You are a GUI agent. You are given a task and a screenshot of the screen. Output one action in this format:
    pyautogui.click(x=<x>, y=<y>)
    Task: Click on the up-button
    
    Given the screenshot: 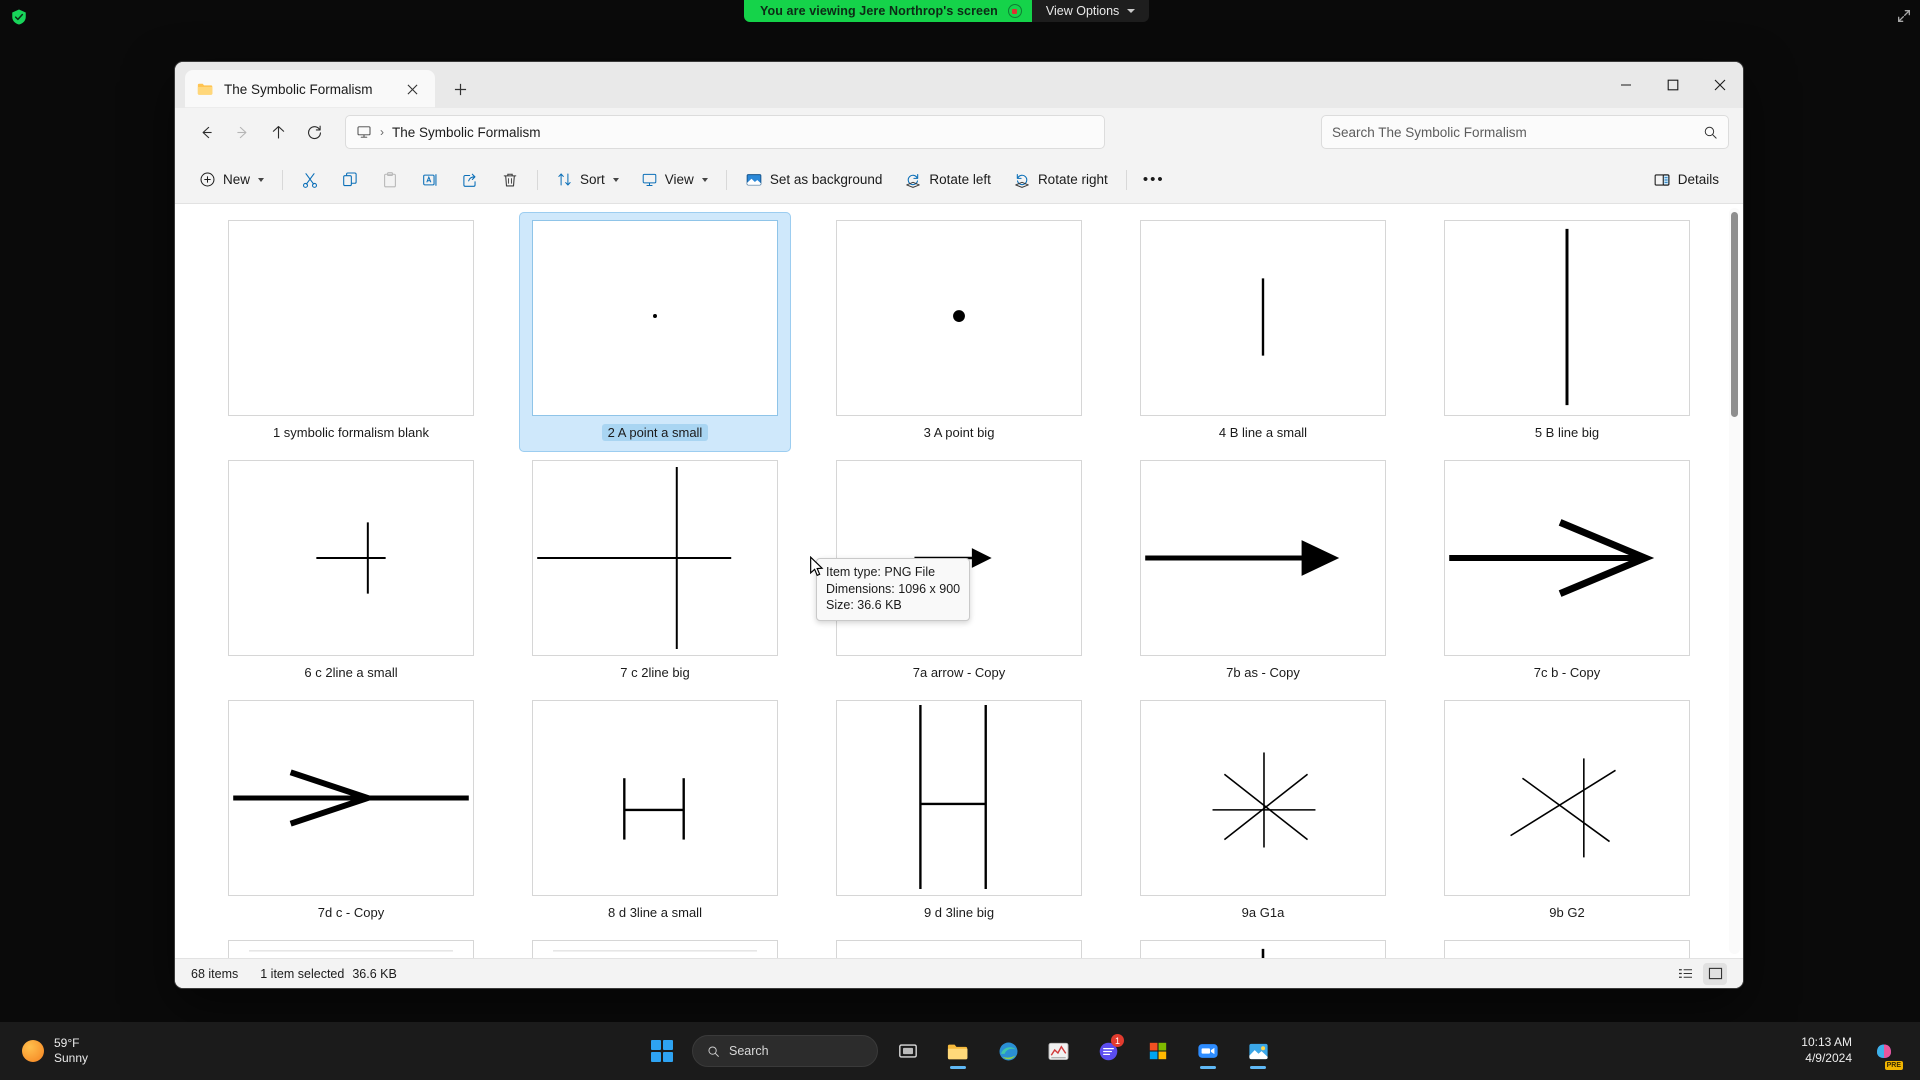 What is the action you would take?
    pyautogui.click(x=278, y=132)
    